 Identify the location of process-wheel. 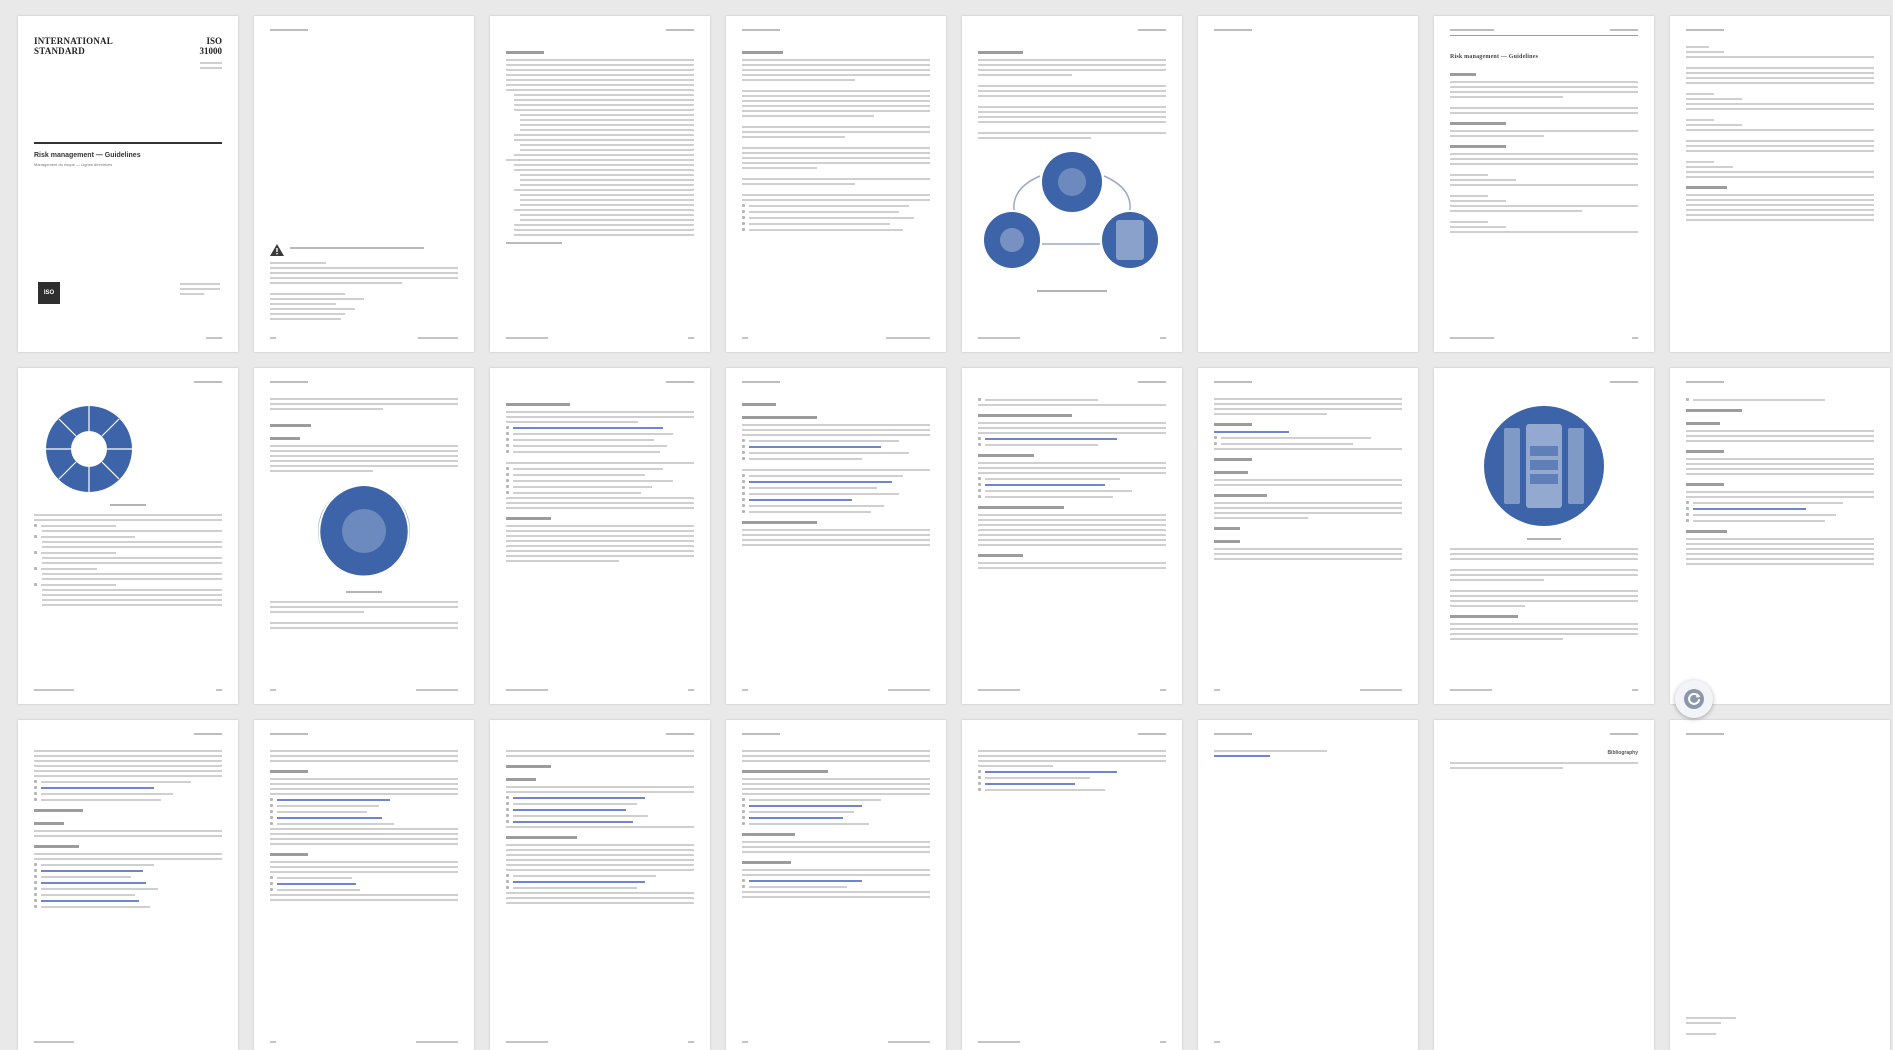
(1544, 466).